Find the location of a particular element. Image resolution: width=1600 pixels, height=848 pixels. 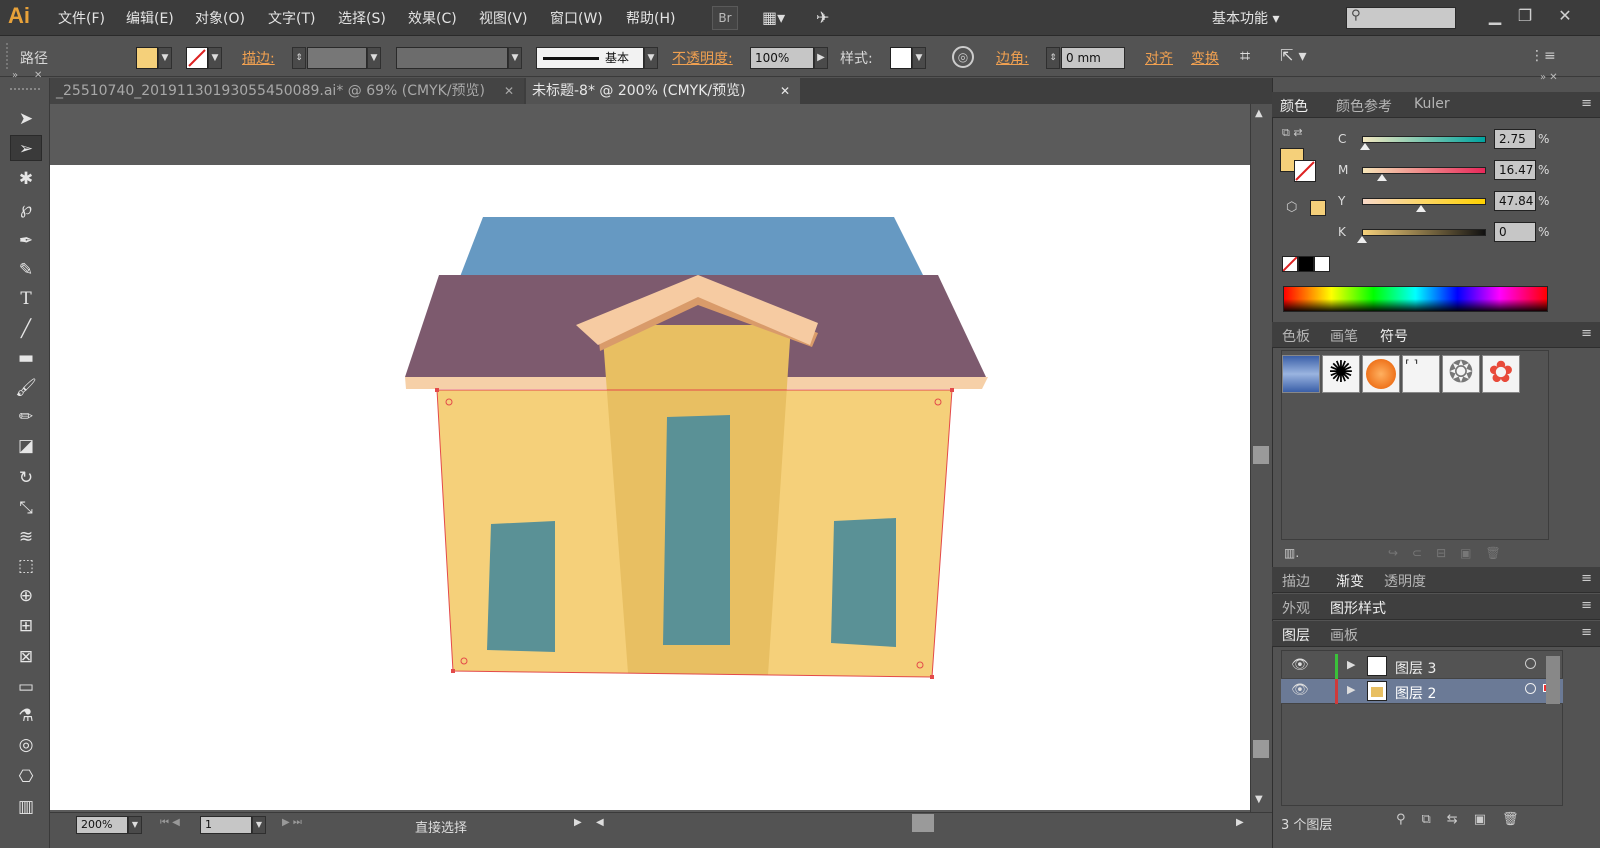

tab-color: 颜色 is located at coordinates (1294, 106).